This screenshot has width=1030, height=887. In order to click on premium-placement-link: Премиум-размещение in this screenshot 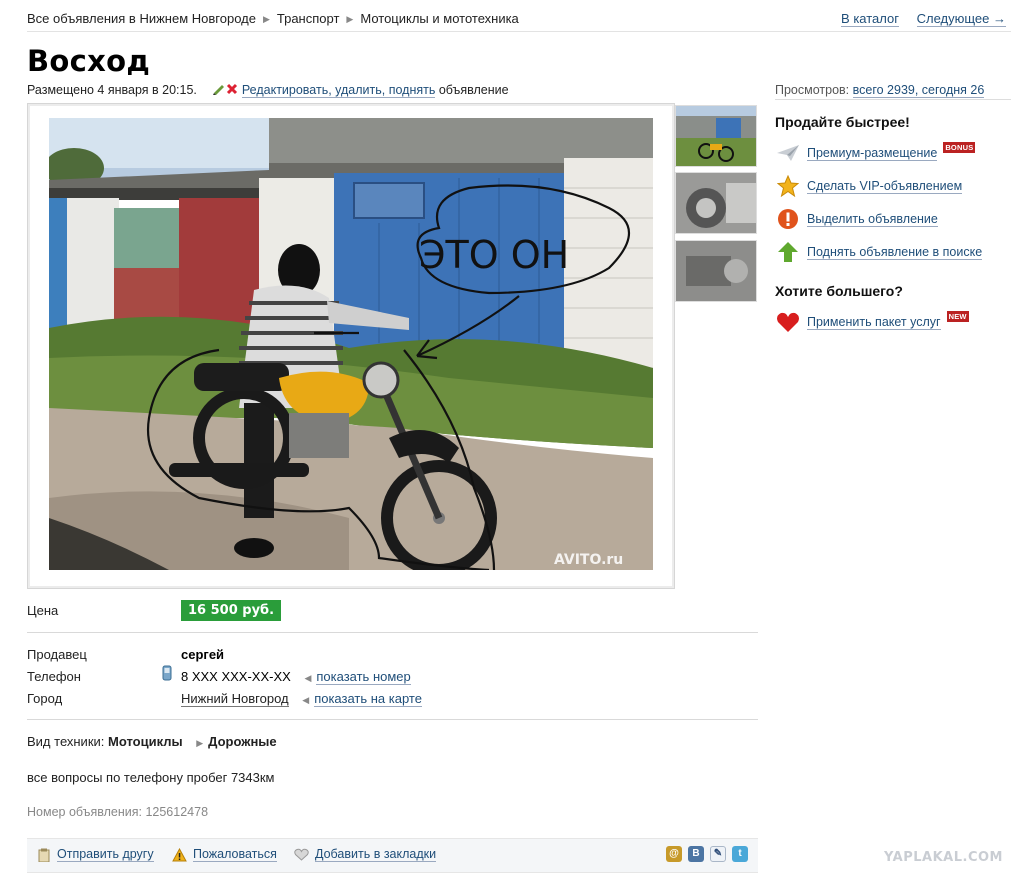, I will do `click(872, 153)`.